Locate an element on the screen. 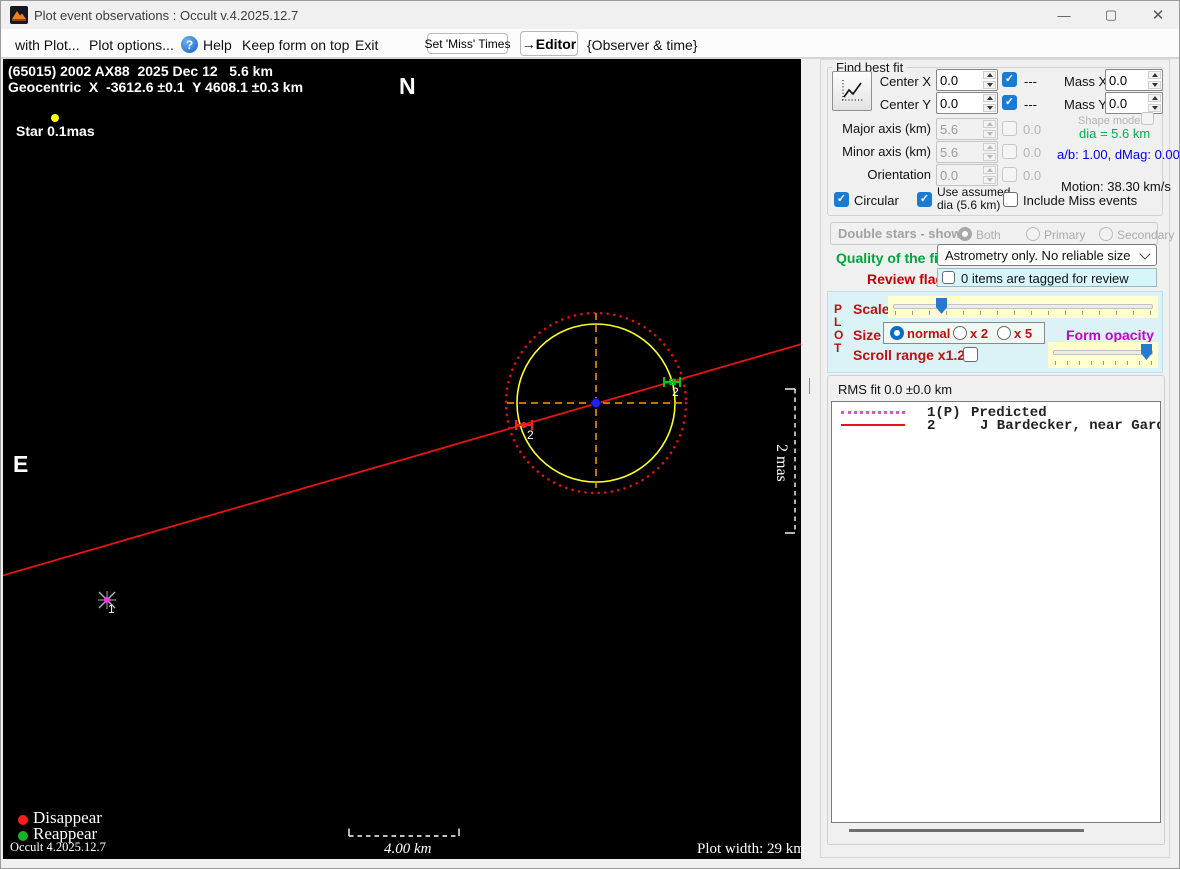 This screenshot has height=869, width=1180. list-hscrollbar is located at coordinates (996, 831).